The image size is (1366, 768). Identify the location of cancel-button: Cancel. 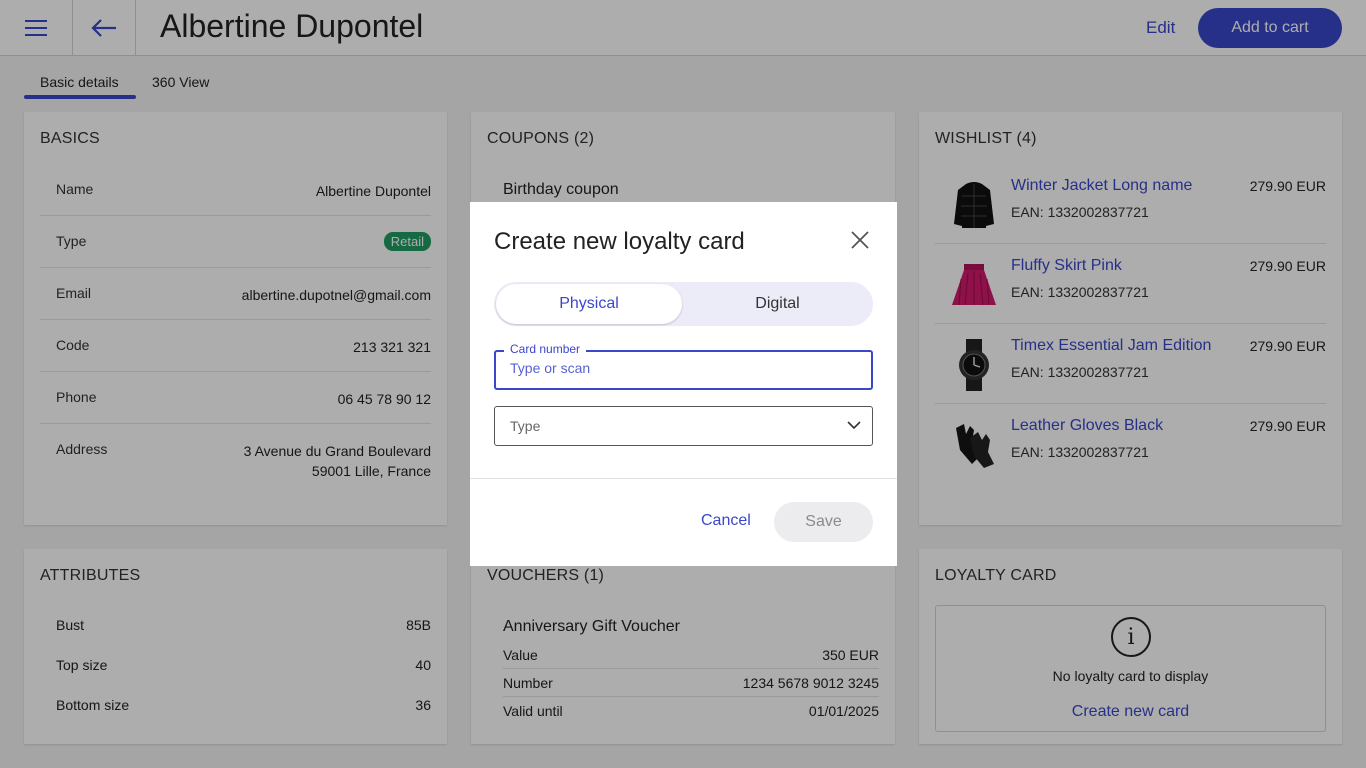
(726, 521).